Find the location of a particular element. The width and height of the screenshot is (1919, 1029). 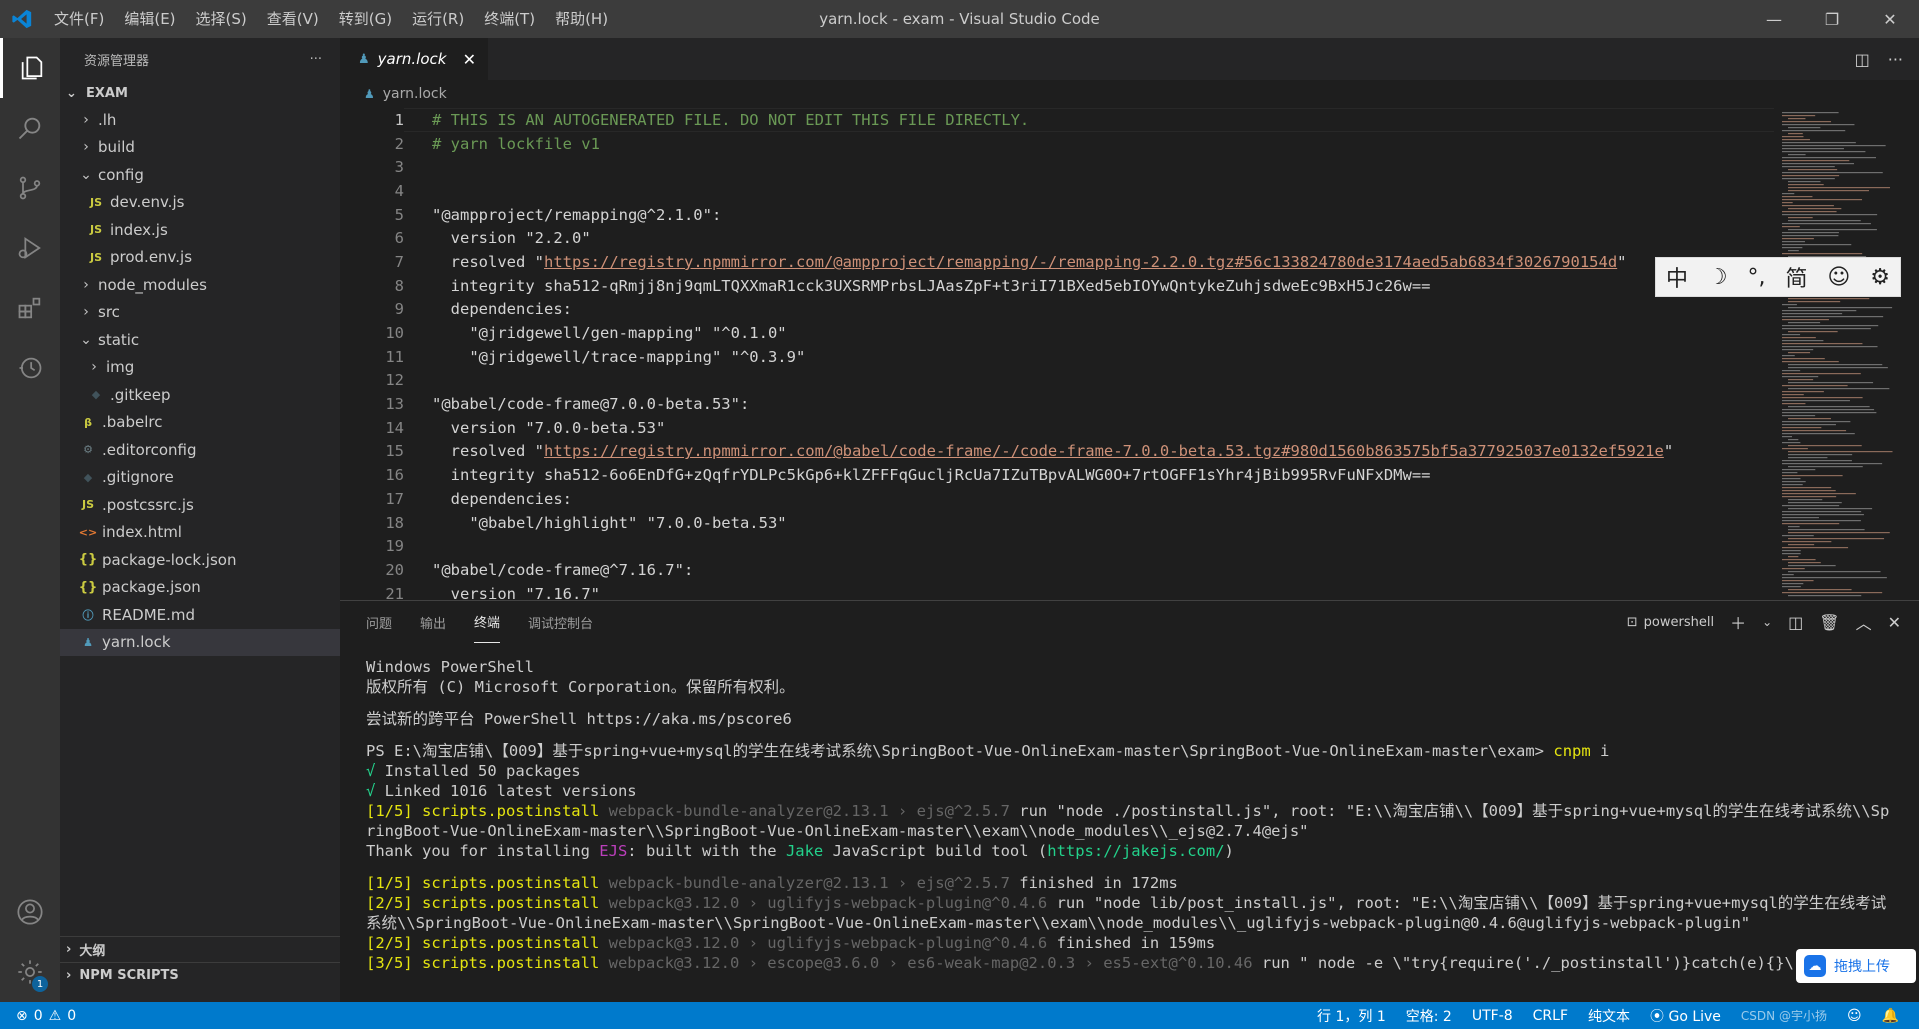

panel-tab: 终端 is located at coordinates (487, 622).